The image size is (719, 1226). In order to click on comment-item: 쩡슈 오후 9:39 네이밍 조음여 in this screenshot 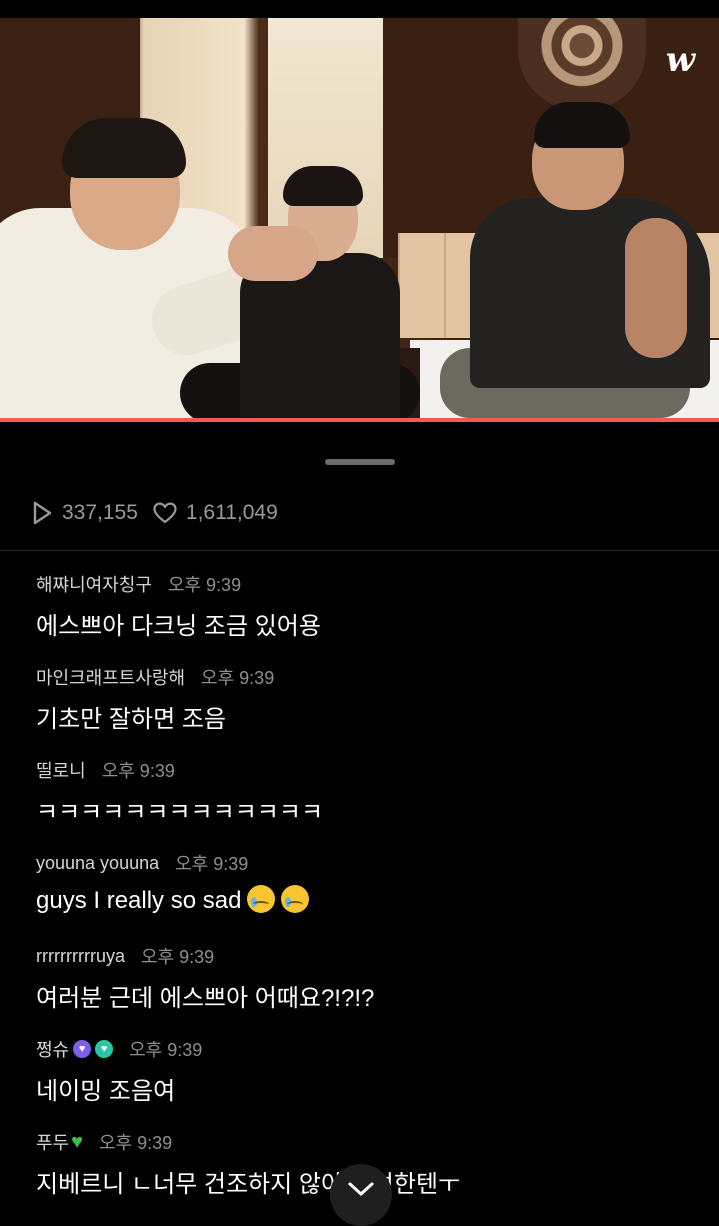, I will do `click(366, 1081)`.